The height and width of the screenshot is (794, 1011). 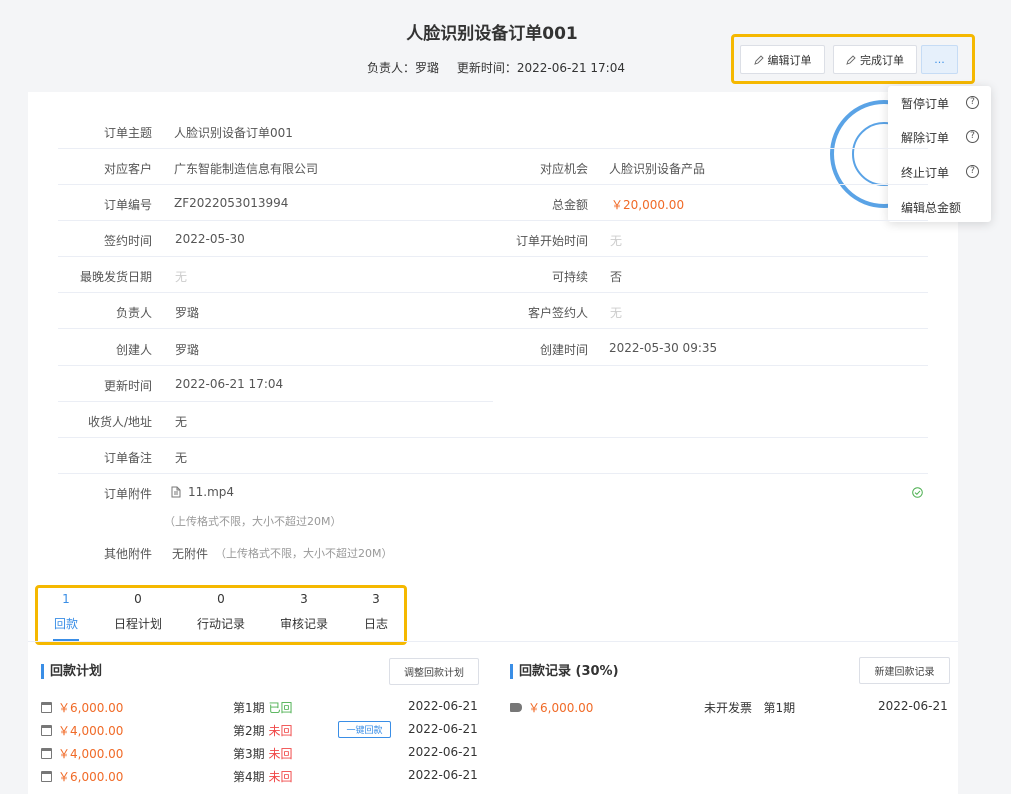 What do you see at coordinates (127, 386) in the screenshot?
I see `updated-time-label: 更新时间` at bounding box center [127, 386].